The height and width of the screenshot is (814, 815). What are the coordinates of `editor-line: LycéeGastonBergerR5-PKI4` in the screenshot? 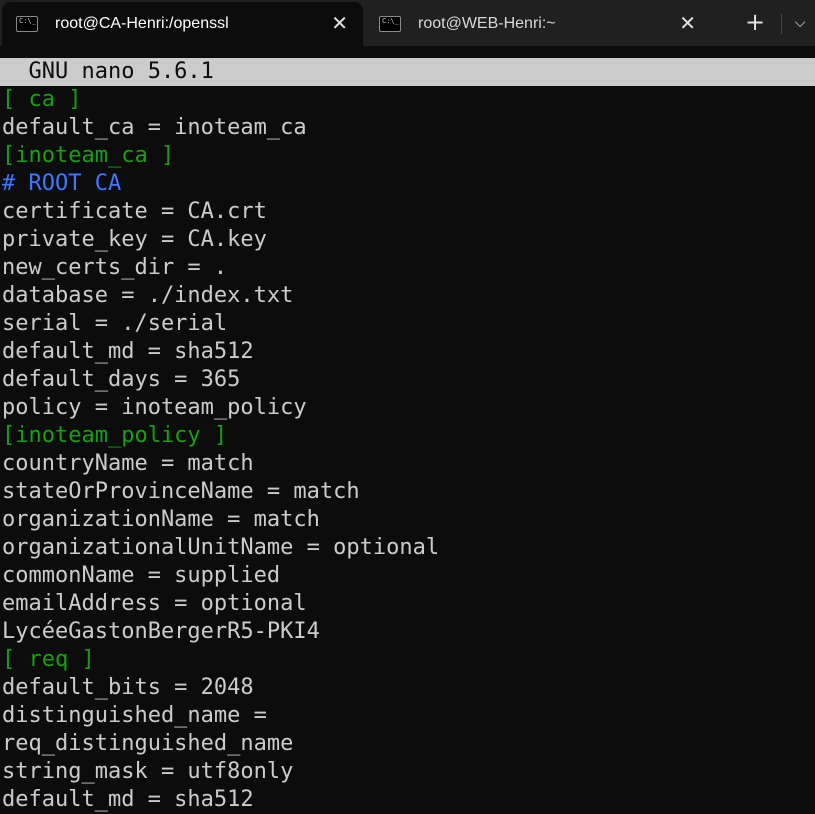 It's located at (220, 632).